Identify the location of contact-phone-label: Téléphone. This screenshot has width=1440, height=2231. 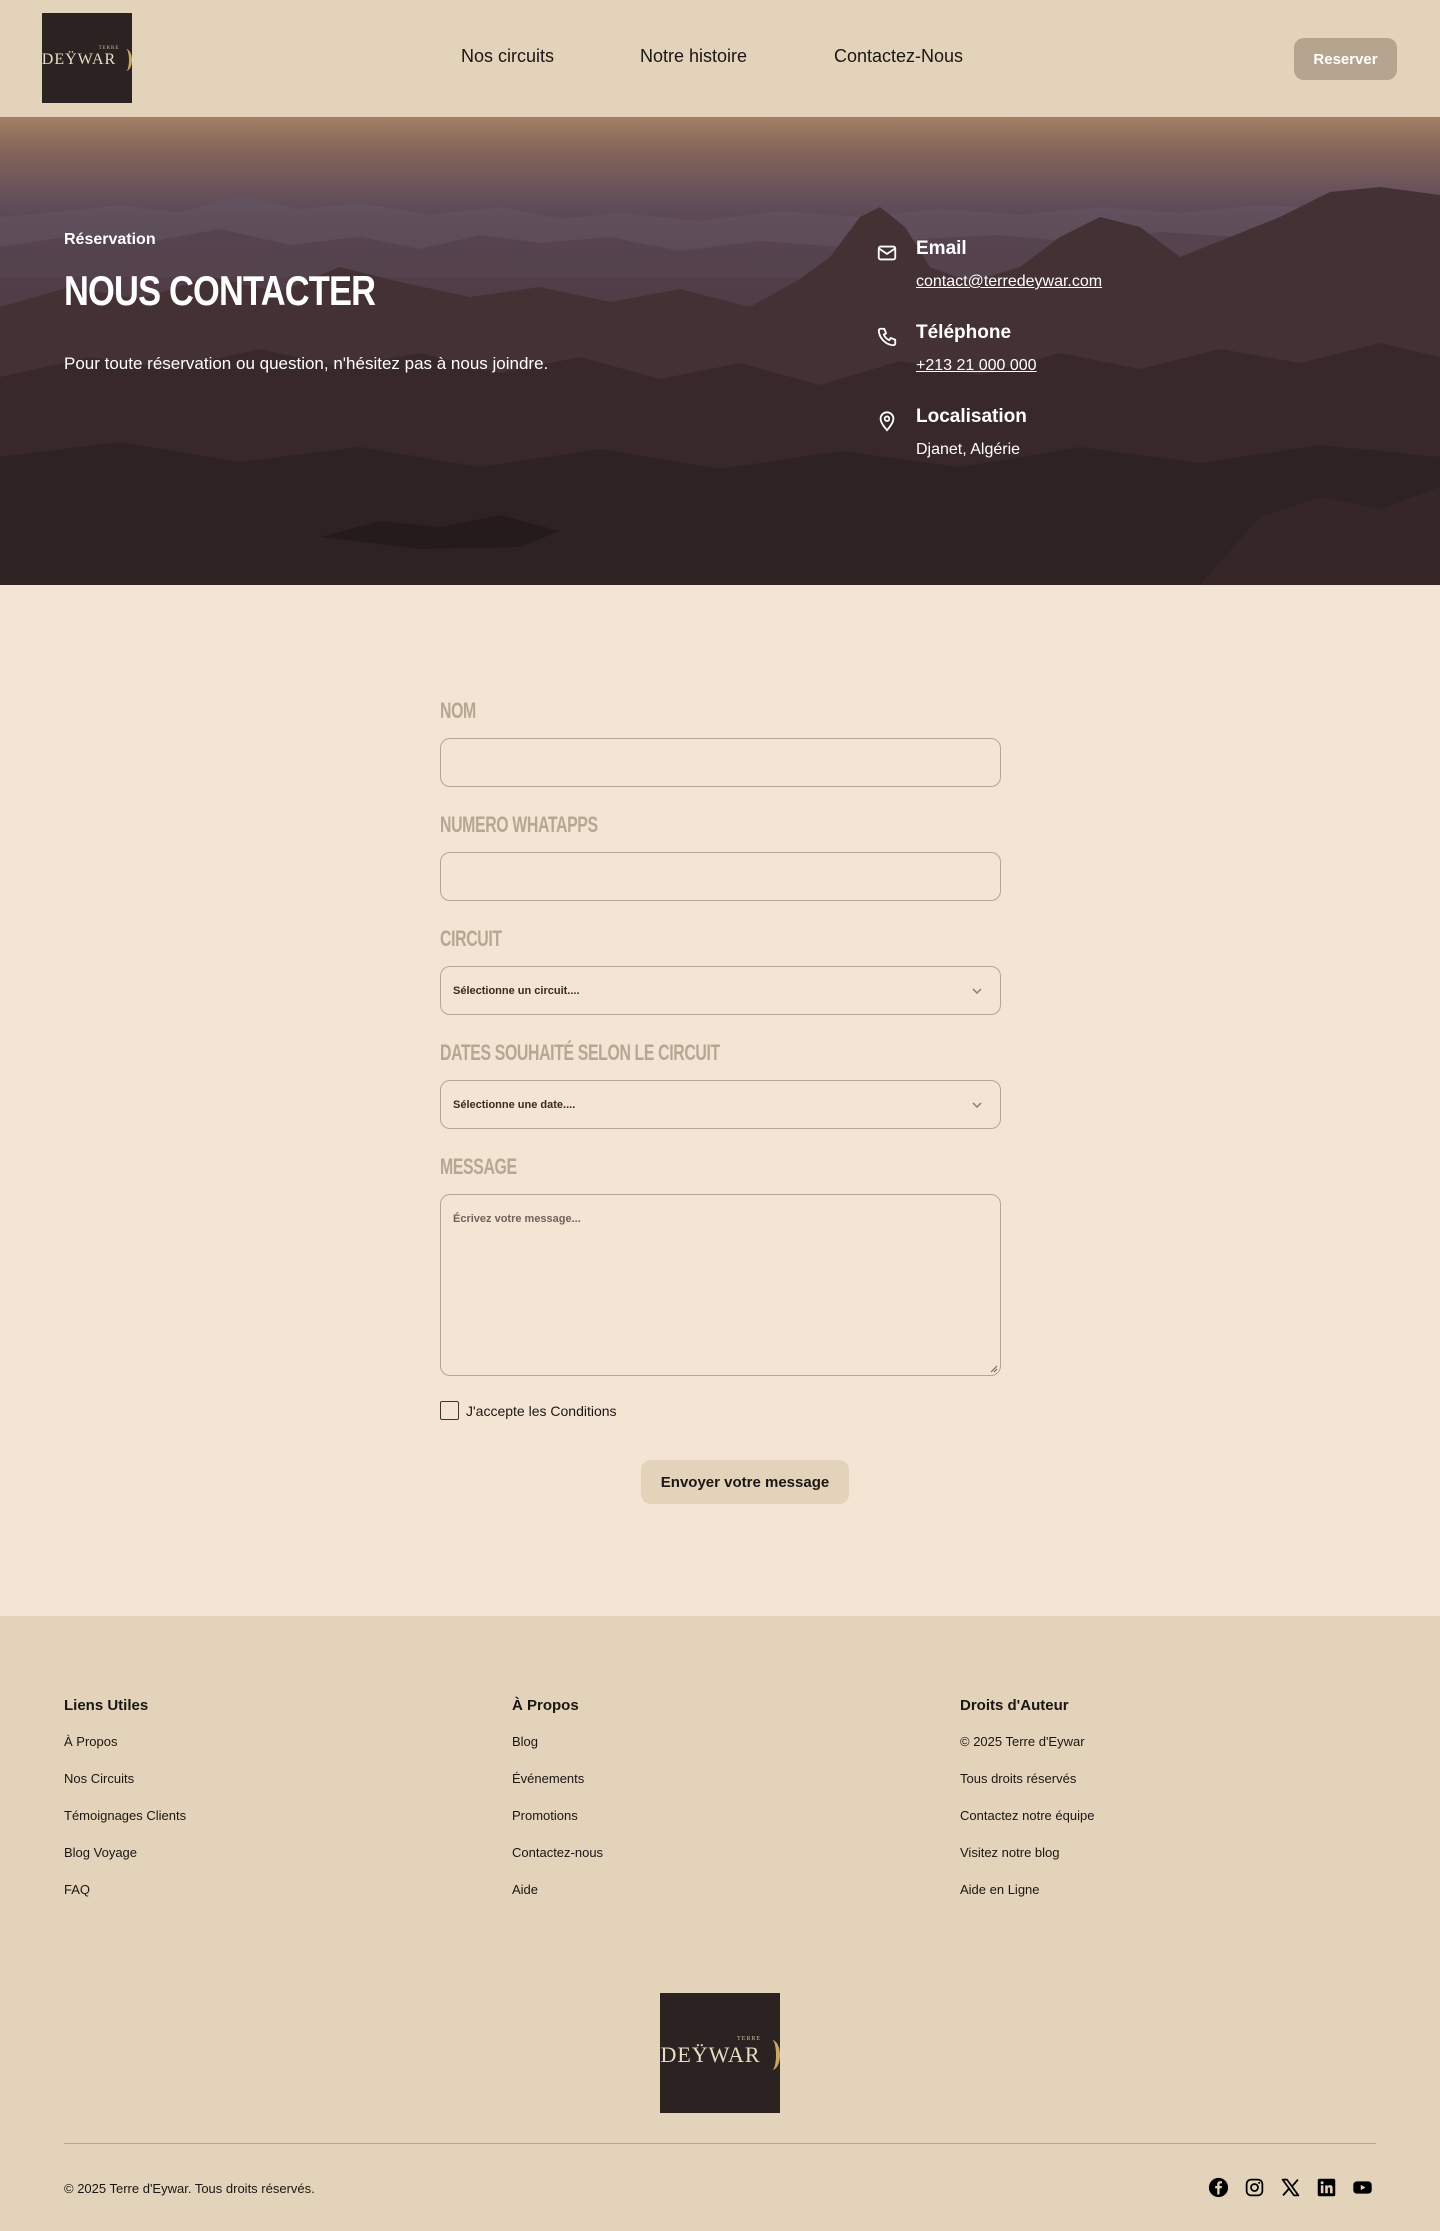
(964, 332).